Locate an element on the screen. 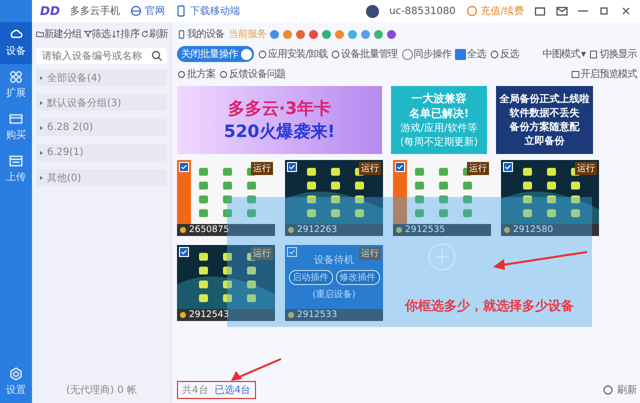  device-card: 运行 2912543 is located at coordinates (226, 283).